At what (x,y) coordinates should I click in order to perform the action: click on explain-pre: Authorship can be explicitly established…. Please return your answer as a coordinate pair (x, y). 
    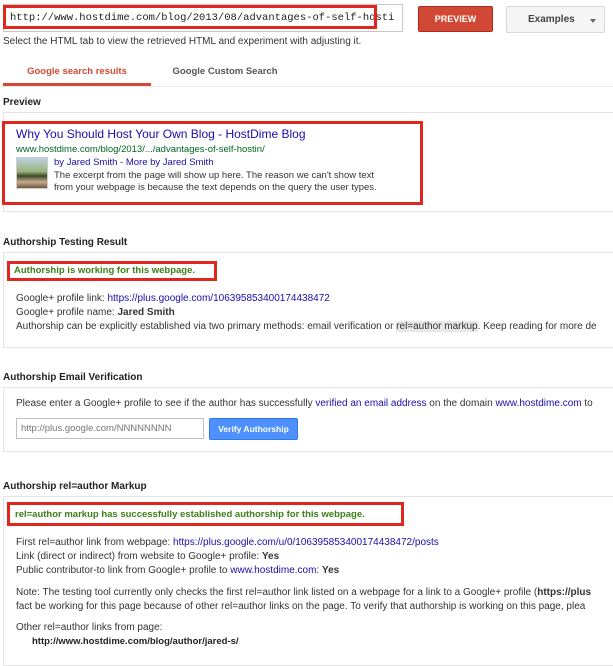
    Looking at the image, I should click on (206, 326).